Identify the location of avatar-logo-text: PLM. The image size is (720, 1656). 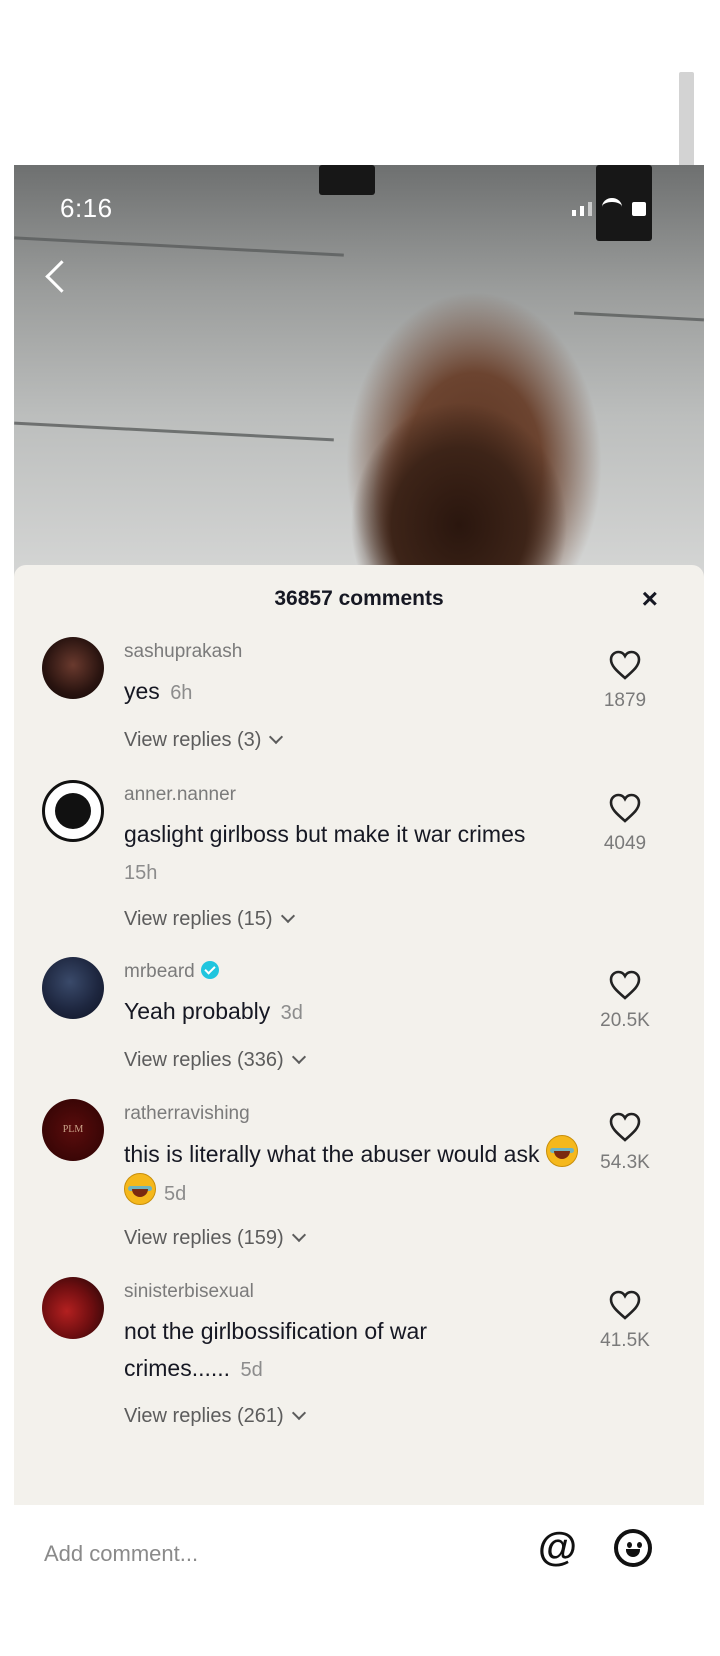
(73, 1129).